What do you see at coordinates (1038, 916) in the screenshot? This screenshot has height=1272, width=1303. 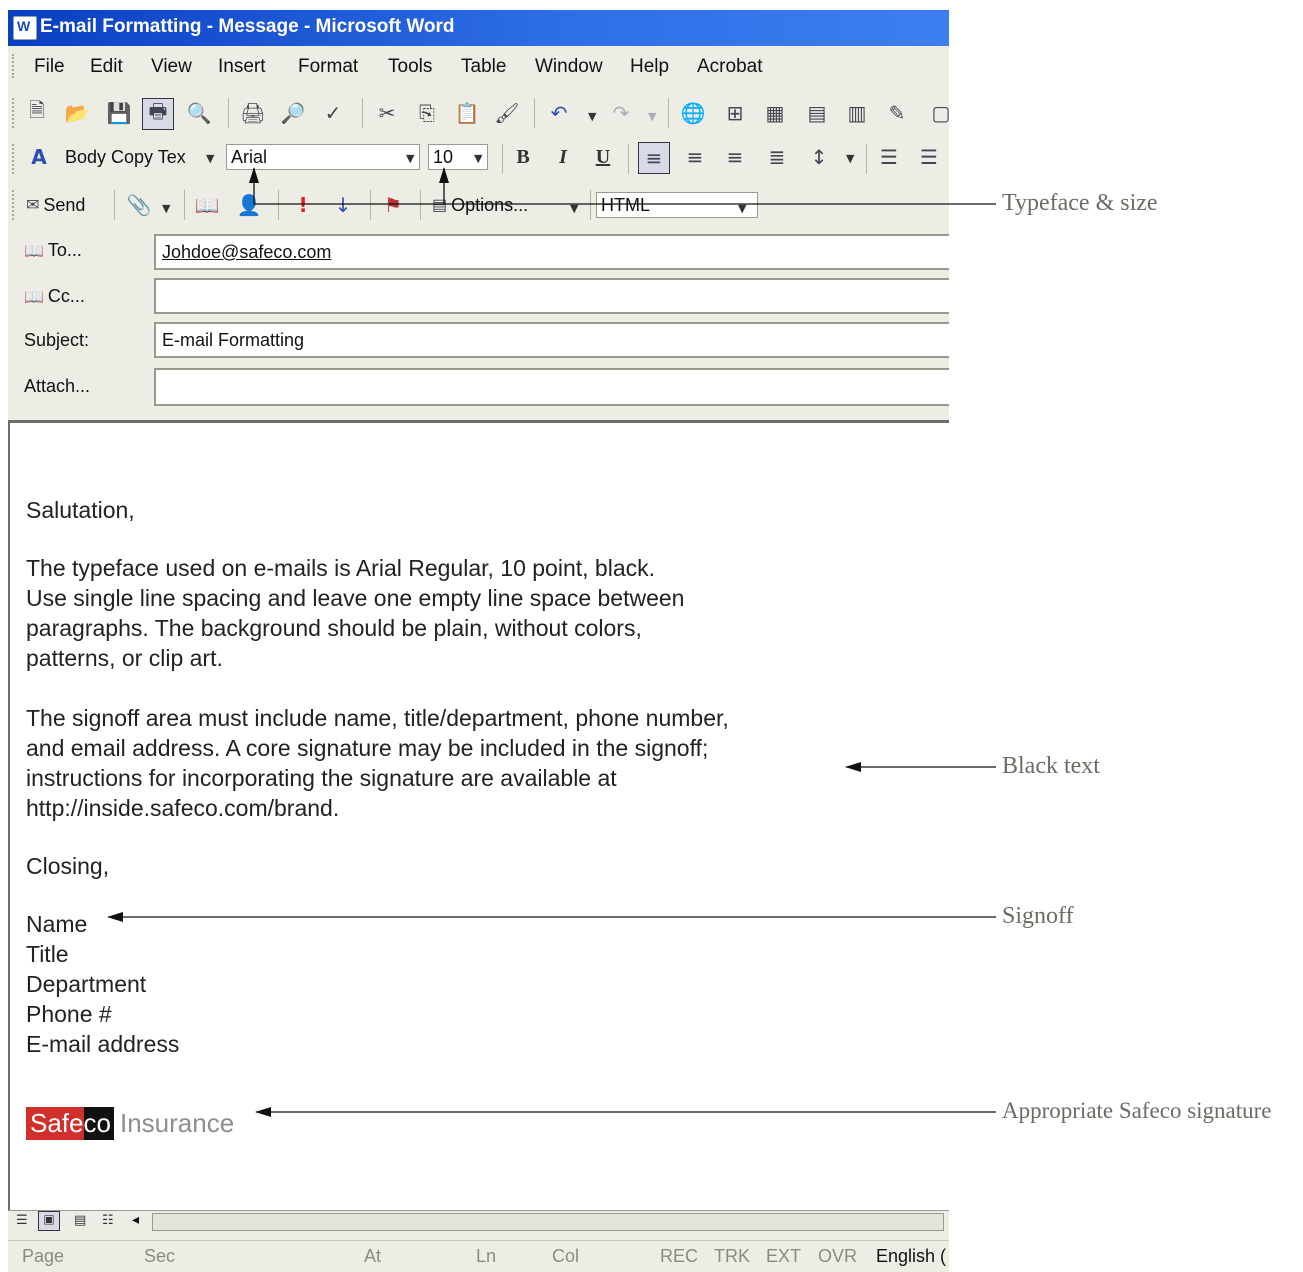 I see `callout-signoff: Signoff` at bounding box center [1038, 916].